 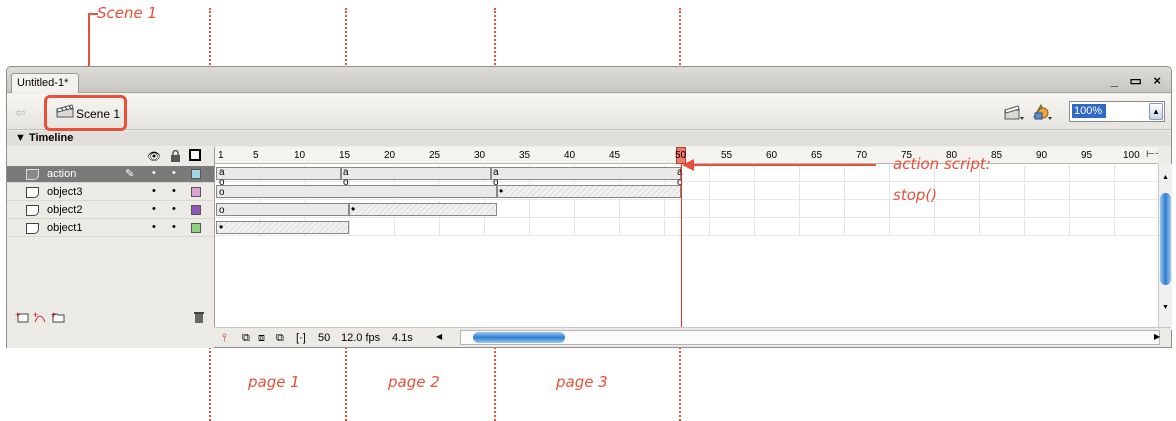 I want to click on back-arrow-icon: ⇦, so click(x=20, y=113).